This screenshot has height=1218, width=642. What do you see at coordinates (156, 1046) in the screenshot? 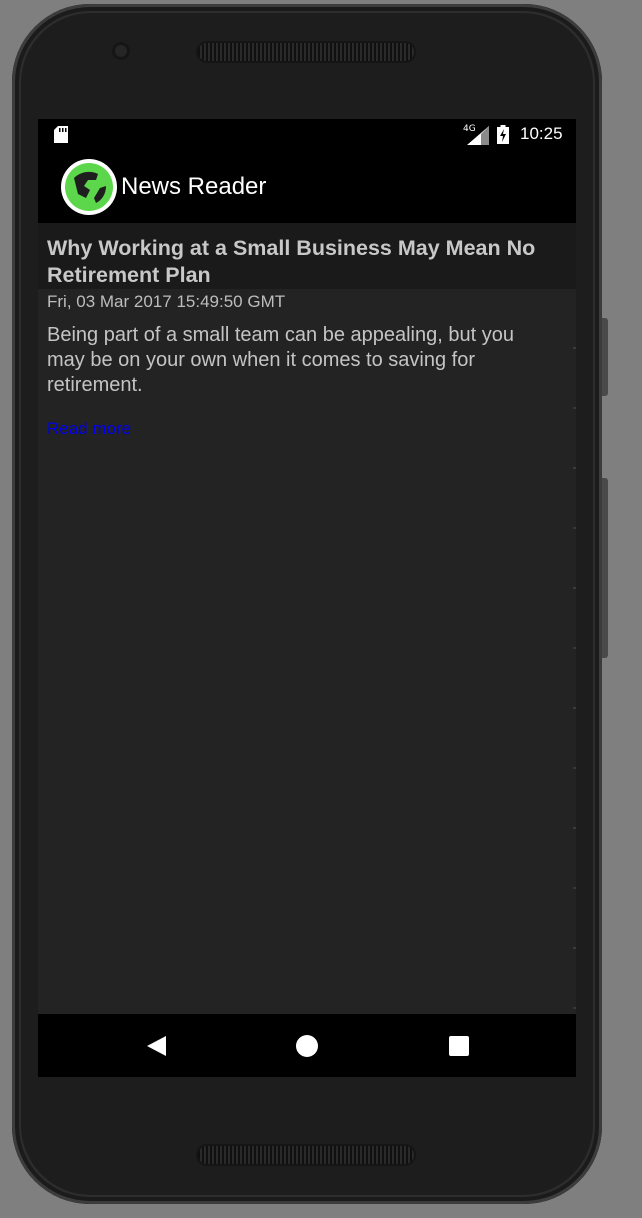
I see `back-icon` at bounding box center [156, 1046].